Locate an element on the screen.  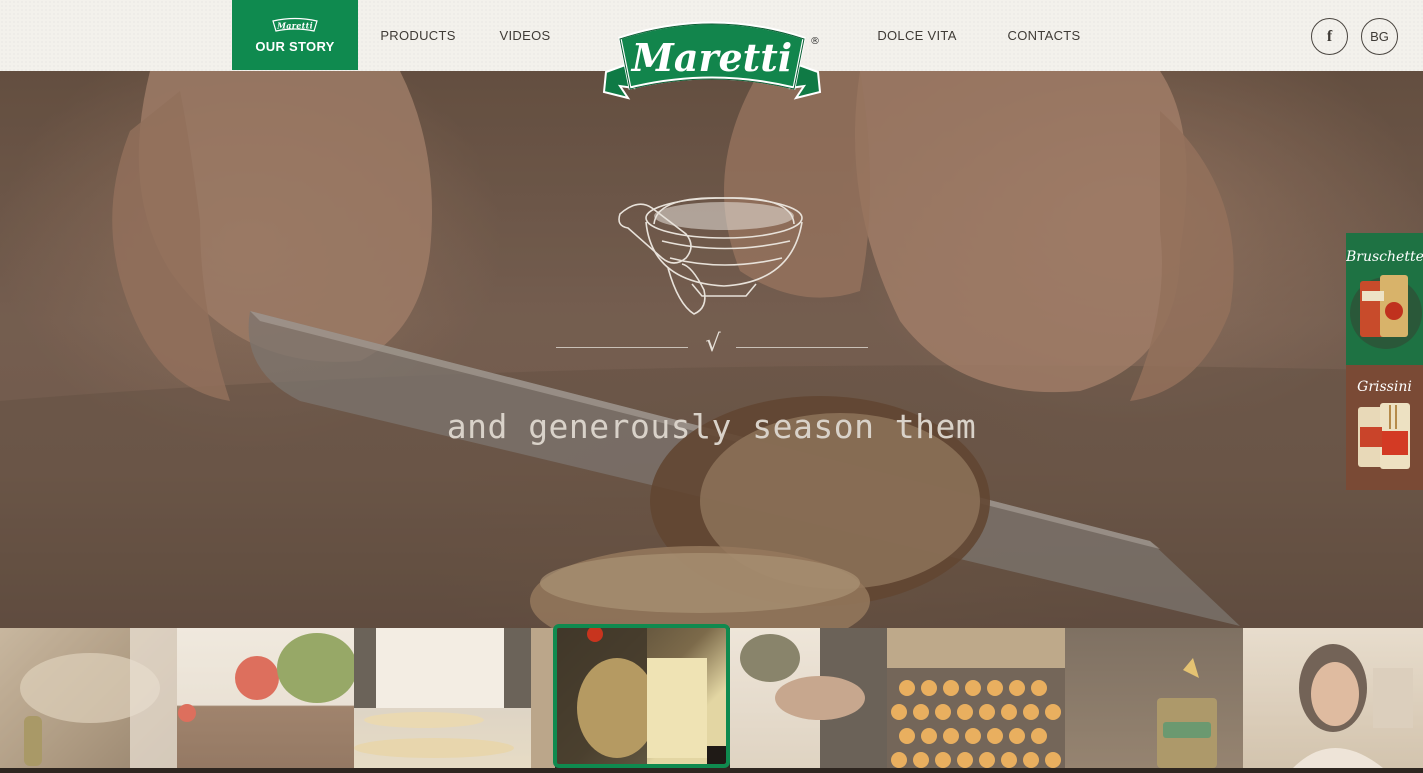
divider-left is located at coordinates (622, 347).